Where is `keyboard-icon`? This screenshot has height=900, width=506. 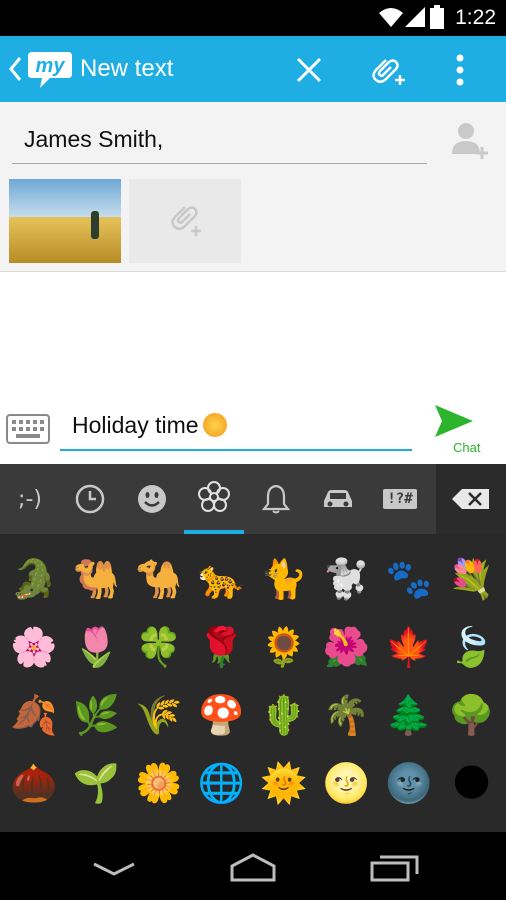 keyboard-icon is located at coordinates (28, 431).